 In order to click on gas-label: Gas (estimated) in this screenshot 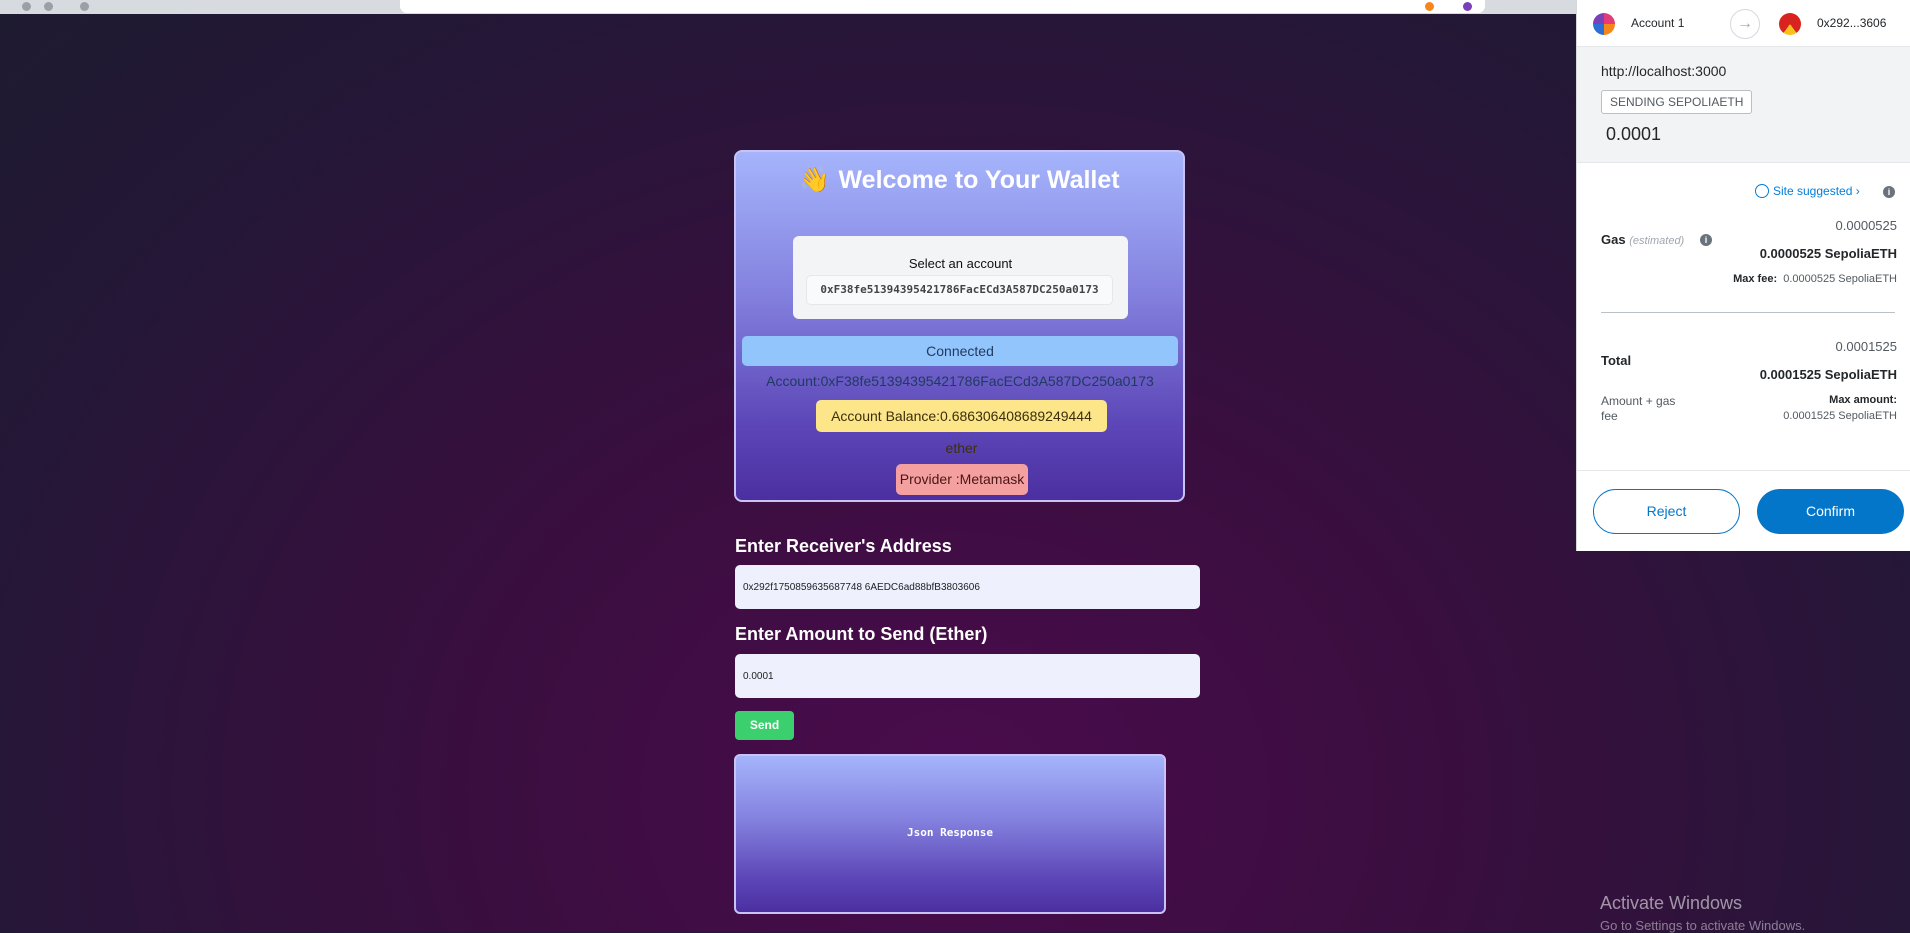, I will do `click(1643, 239)`.